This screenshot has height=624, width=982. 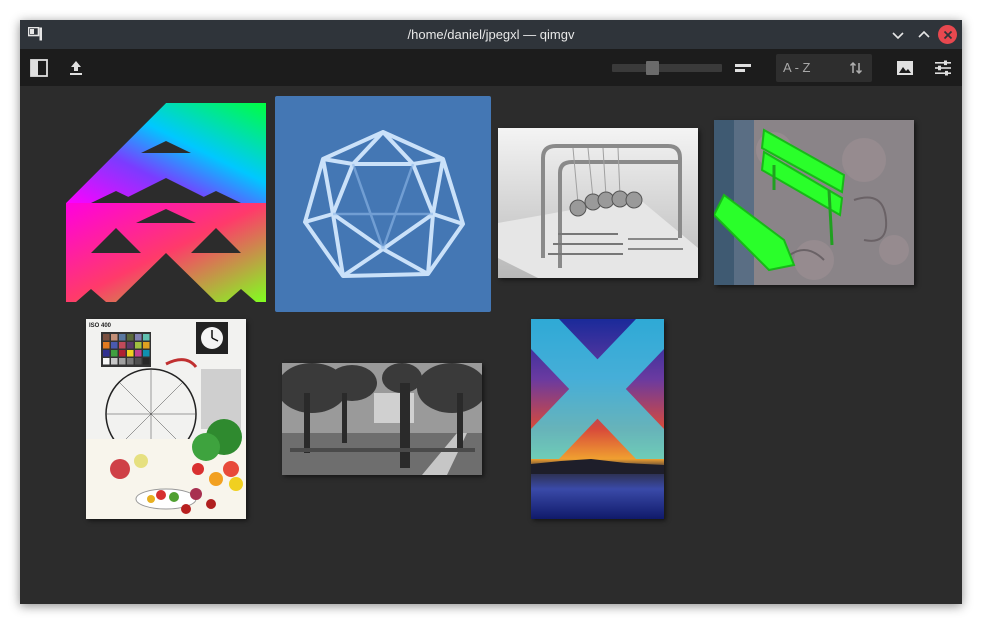 What do you see at coordinates (905, 68) in the screenshot?
I see `image-icon` at bounding box center [905, 68].